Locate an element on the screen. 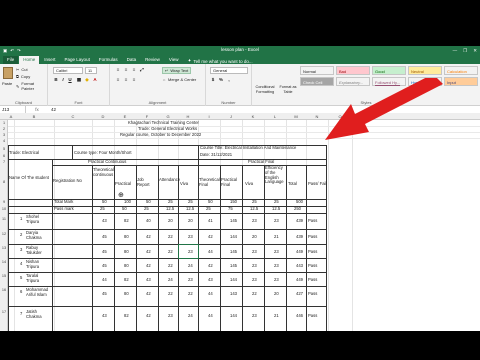 The image size is (480, 360). total-mark-cell: 500 is located at coordinates (299, 202).